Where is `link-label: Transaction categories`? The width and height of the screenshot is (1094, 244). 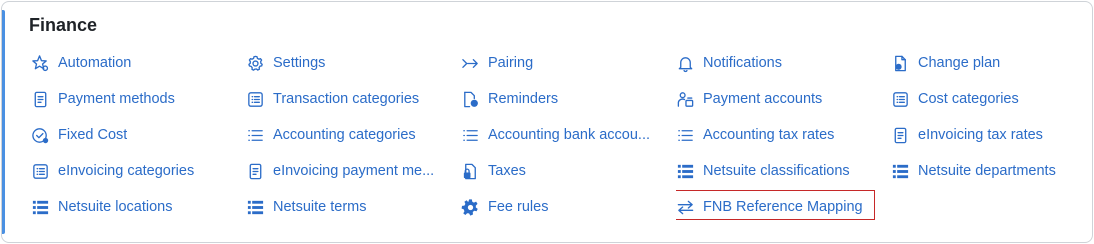 link-label: Transaction categories is located at coordinates (346, 99).